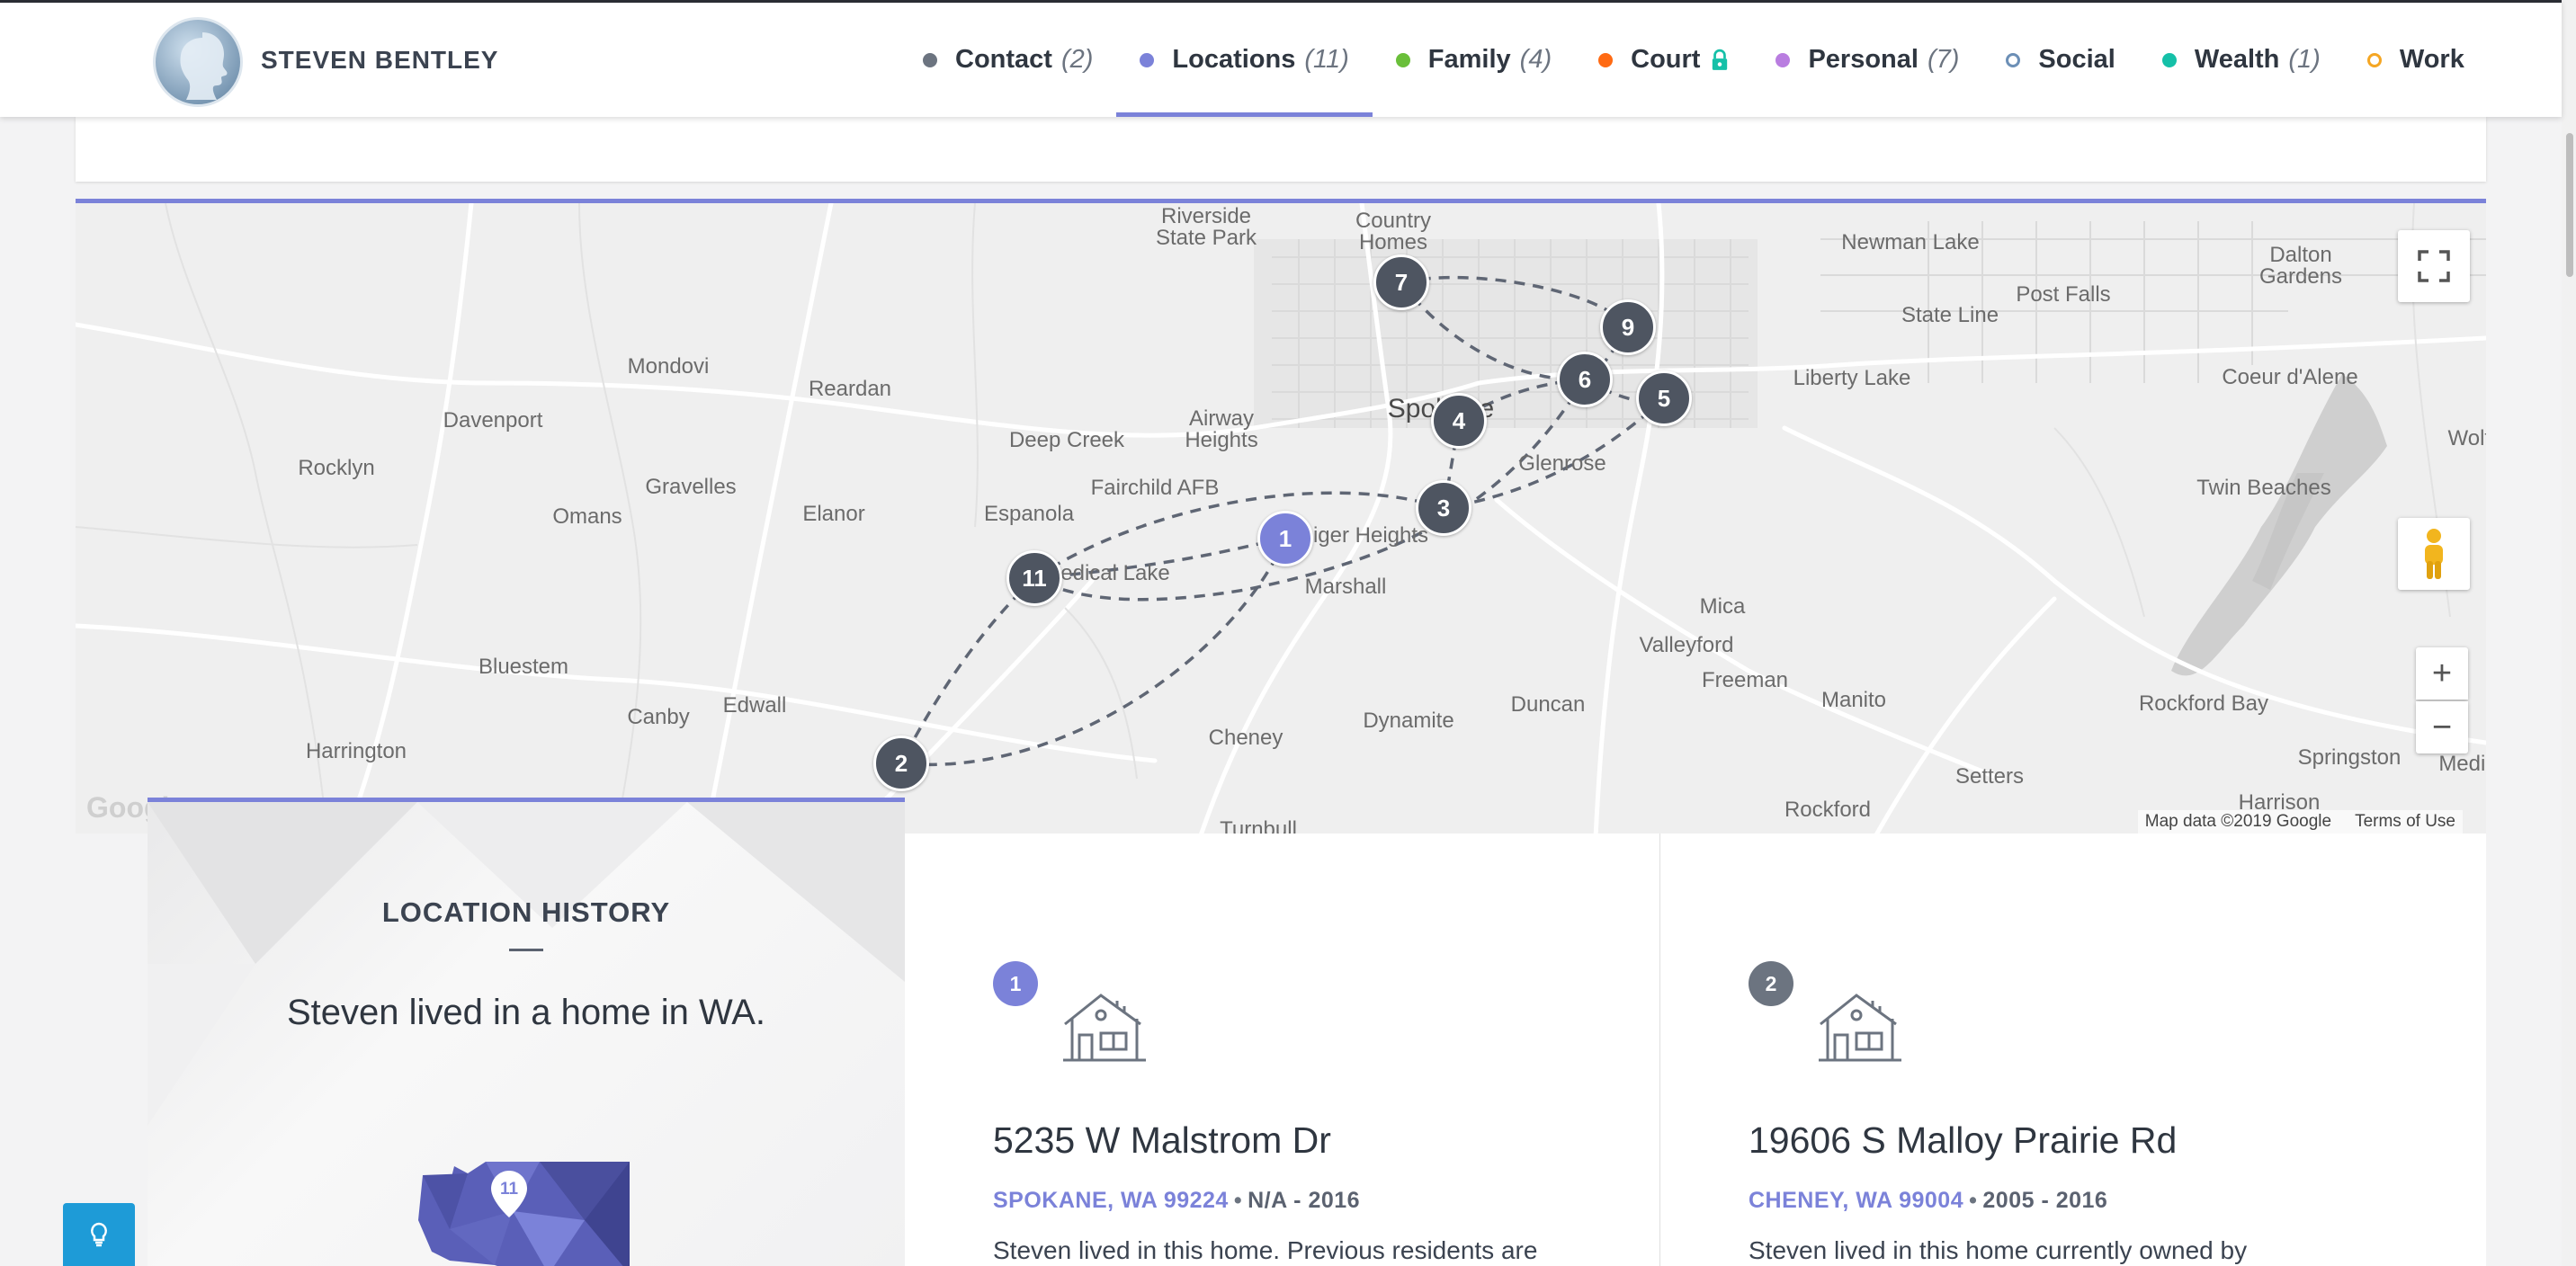 The image size is (2576, 1266). Describe the element at coordinates (1066, 440) in the screenshot. I see `place-label: Deep Creek` at that location.